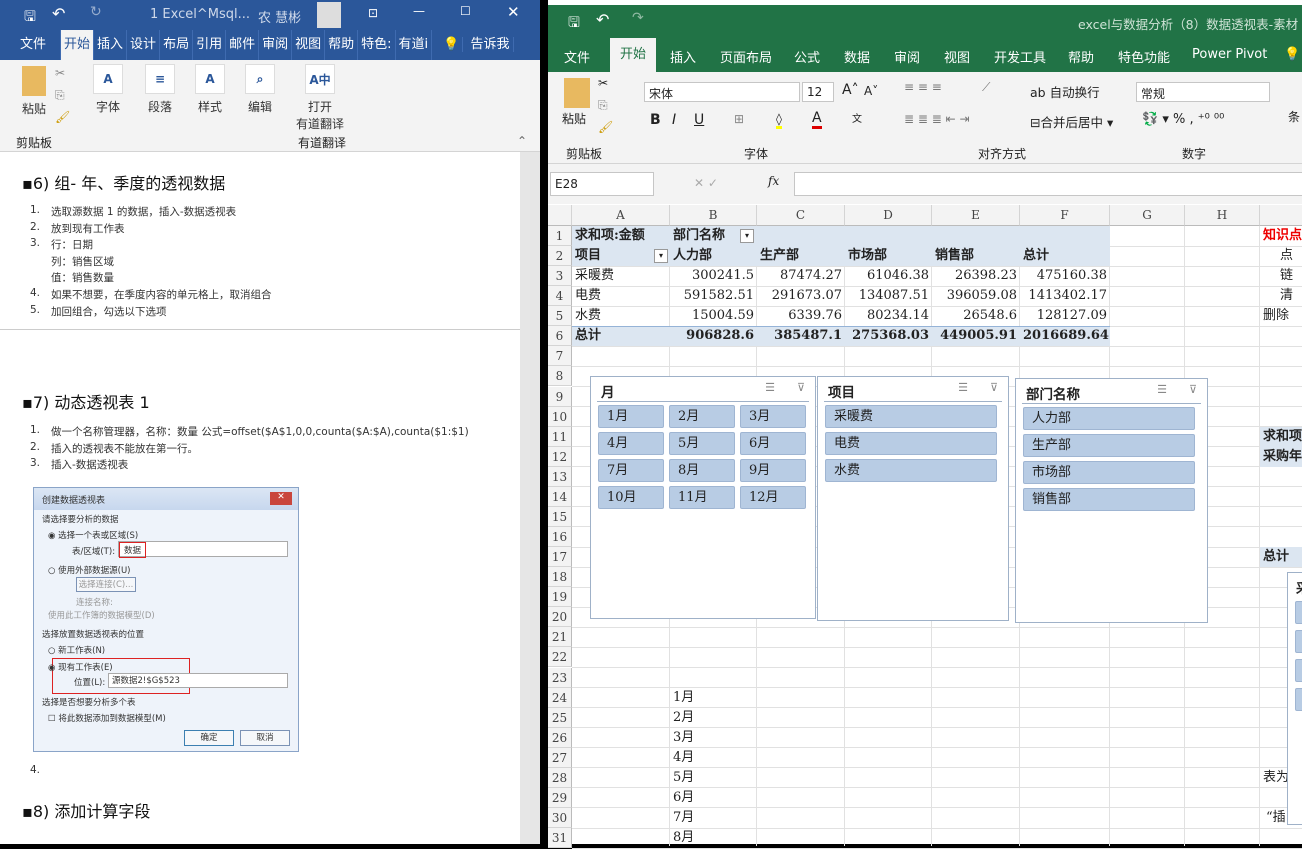 The width and height of the screenshot is (1302, 849). Describe the element at coordinates (1281, 256) in the screenshot. I see `sidebar-note-cell: 点` at that location.